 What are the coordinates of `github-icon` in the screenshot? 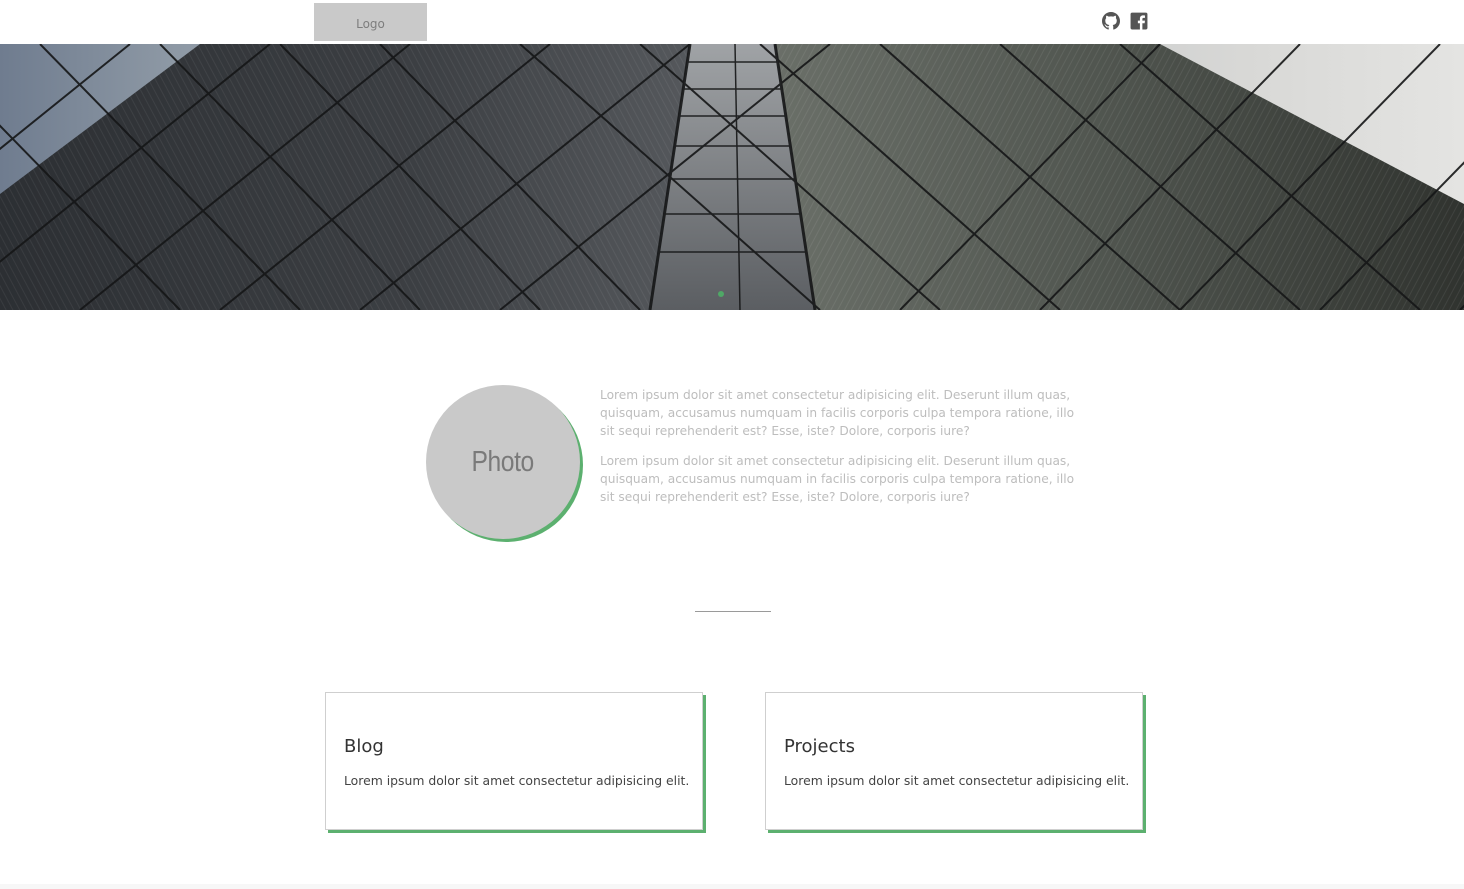 It's located at (1111, 21).